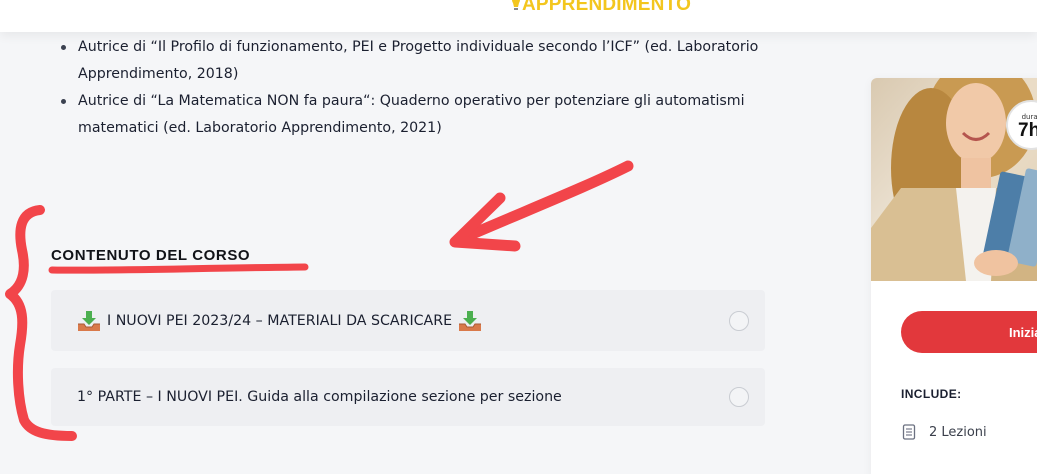 This screenshot has width=1037, height=474. What do you see at coordinates (549, 200) in the screenshot?
I see `arrow-annotation` at bounding box center [549, 200].